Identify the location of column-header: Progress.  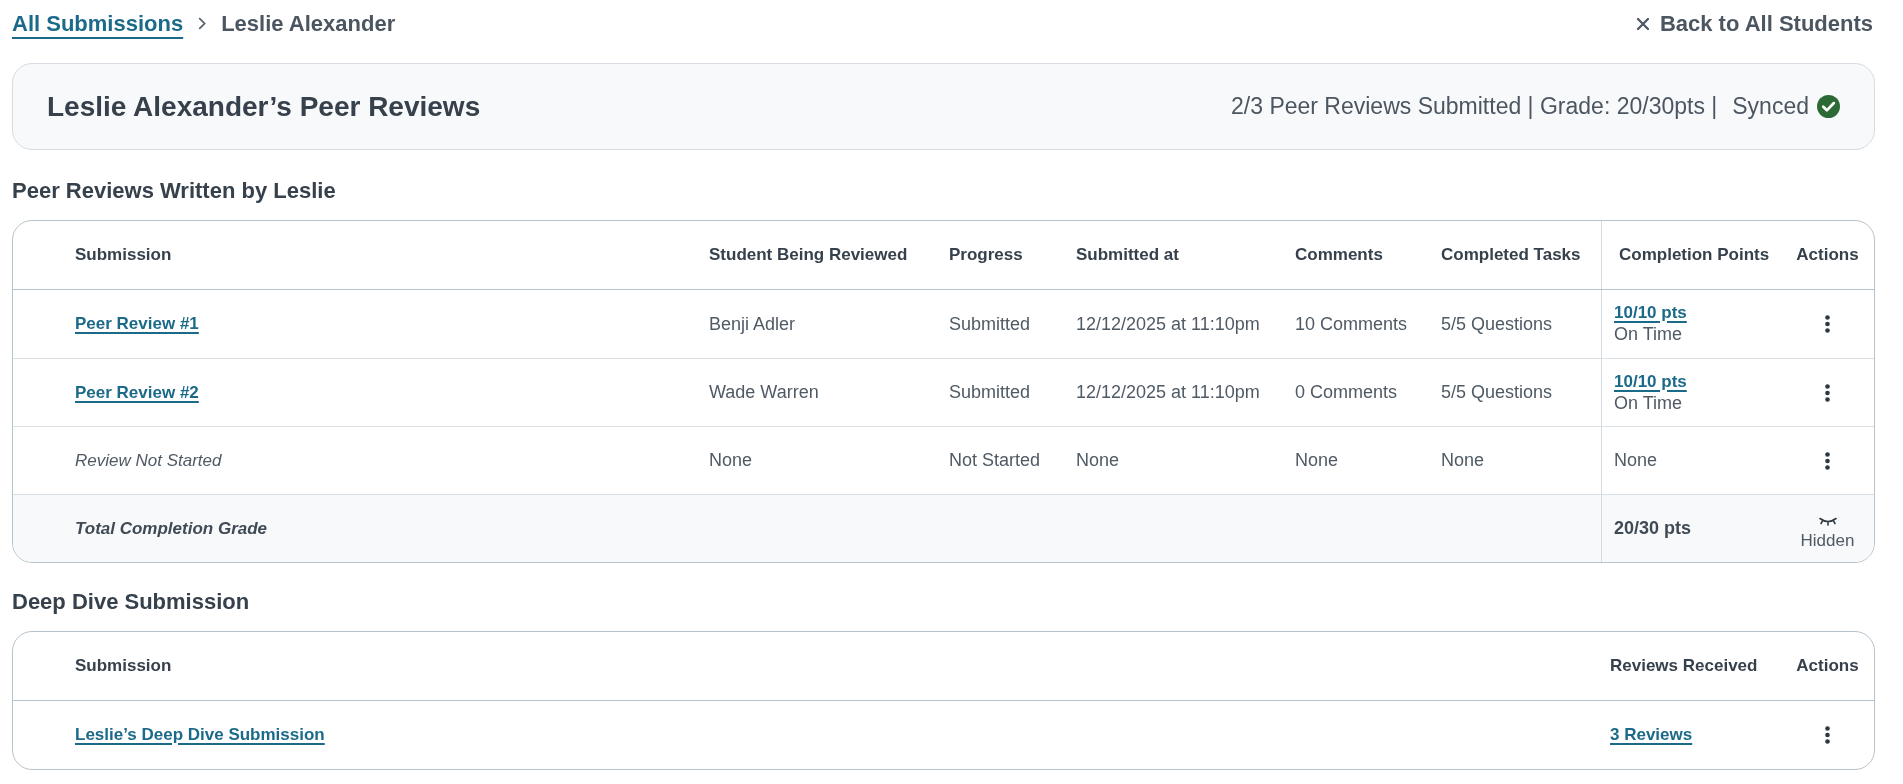
(986, 255).